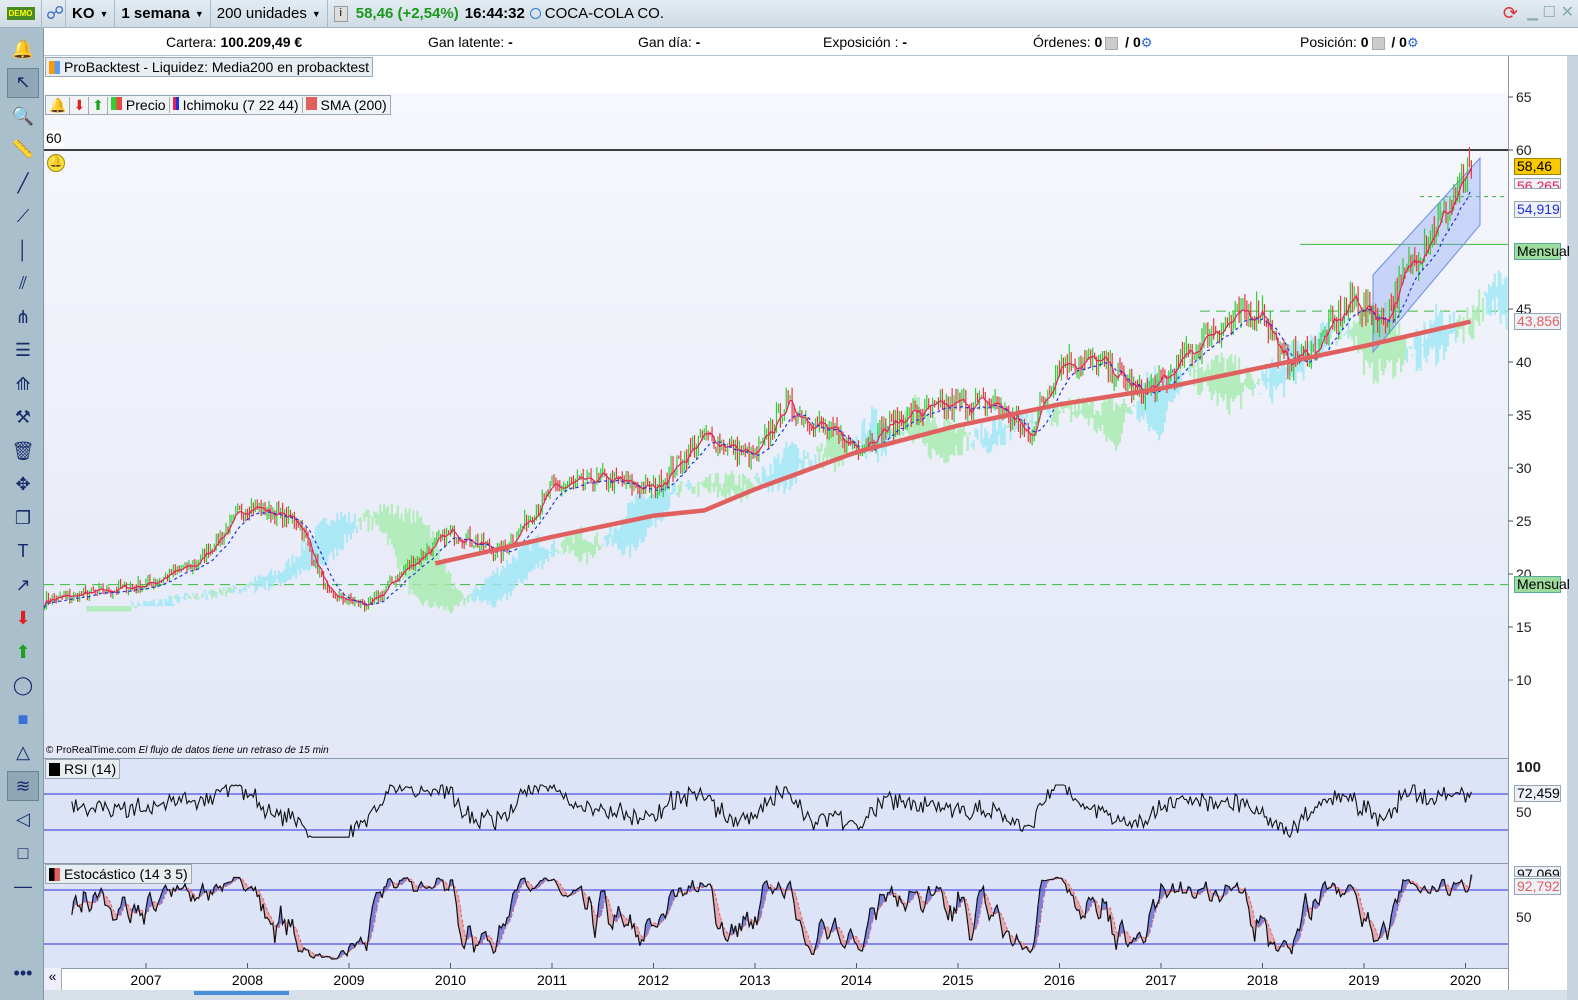 The width and height of the screenshot is (1578, 1000). I want to click on y-tick-label: 40, so click(1524, 362).